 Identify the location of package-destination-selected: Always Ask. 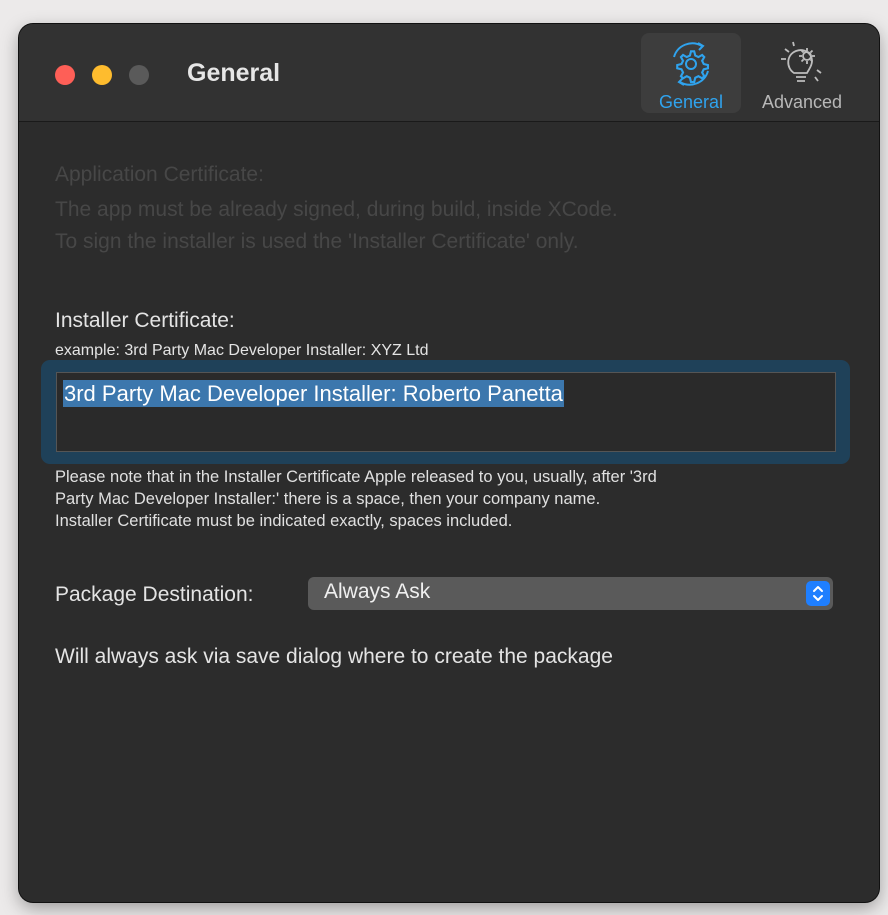
(377, 591).